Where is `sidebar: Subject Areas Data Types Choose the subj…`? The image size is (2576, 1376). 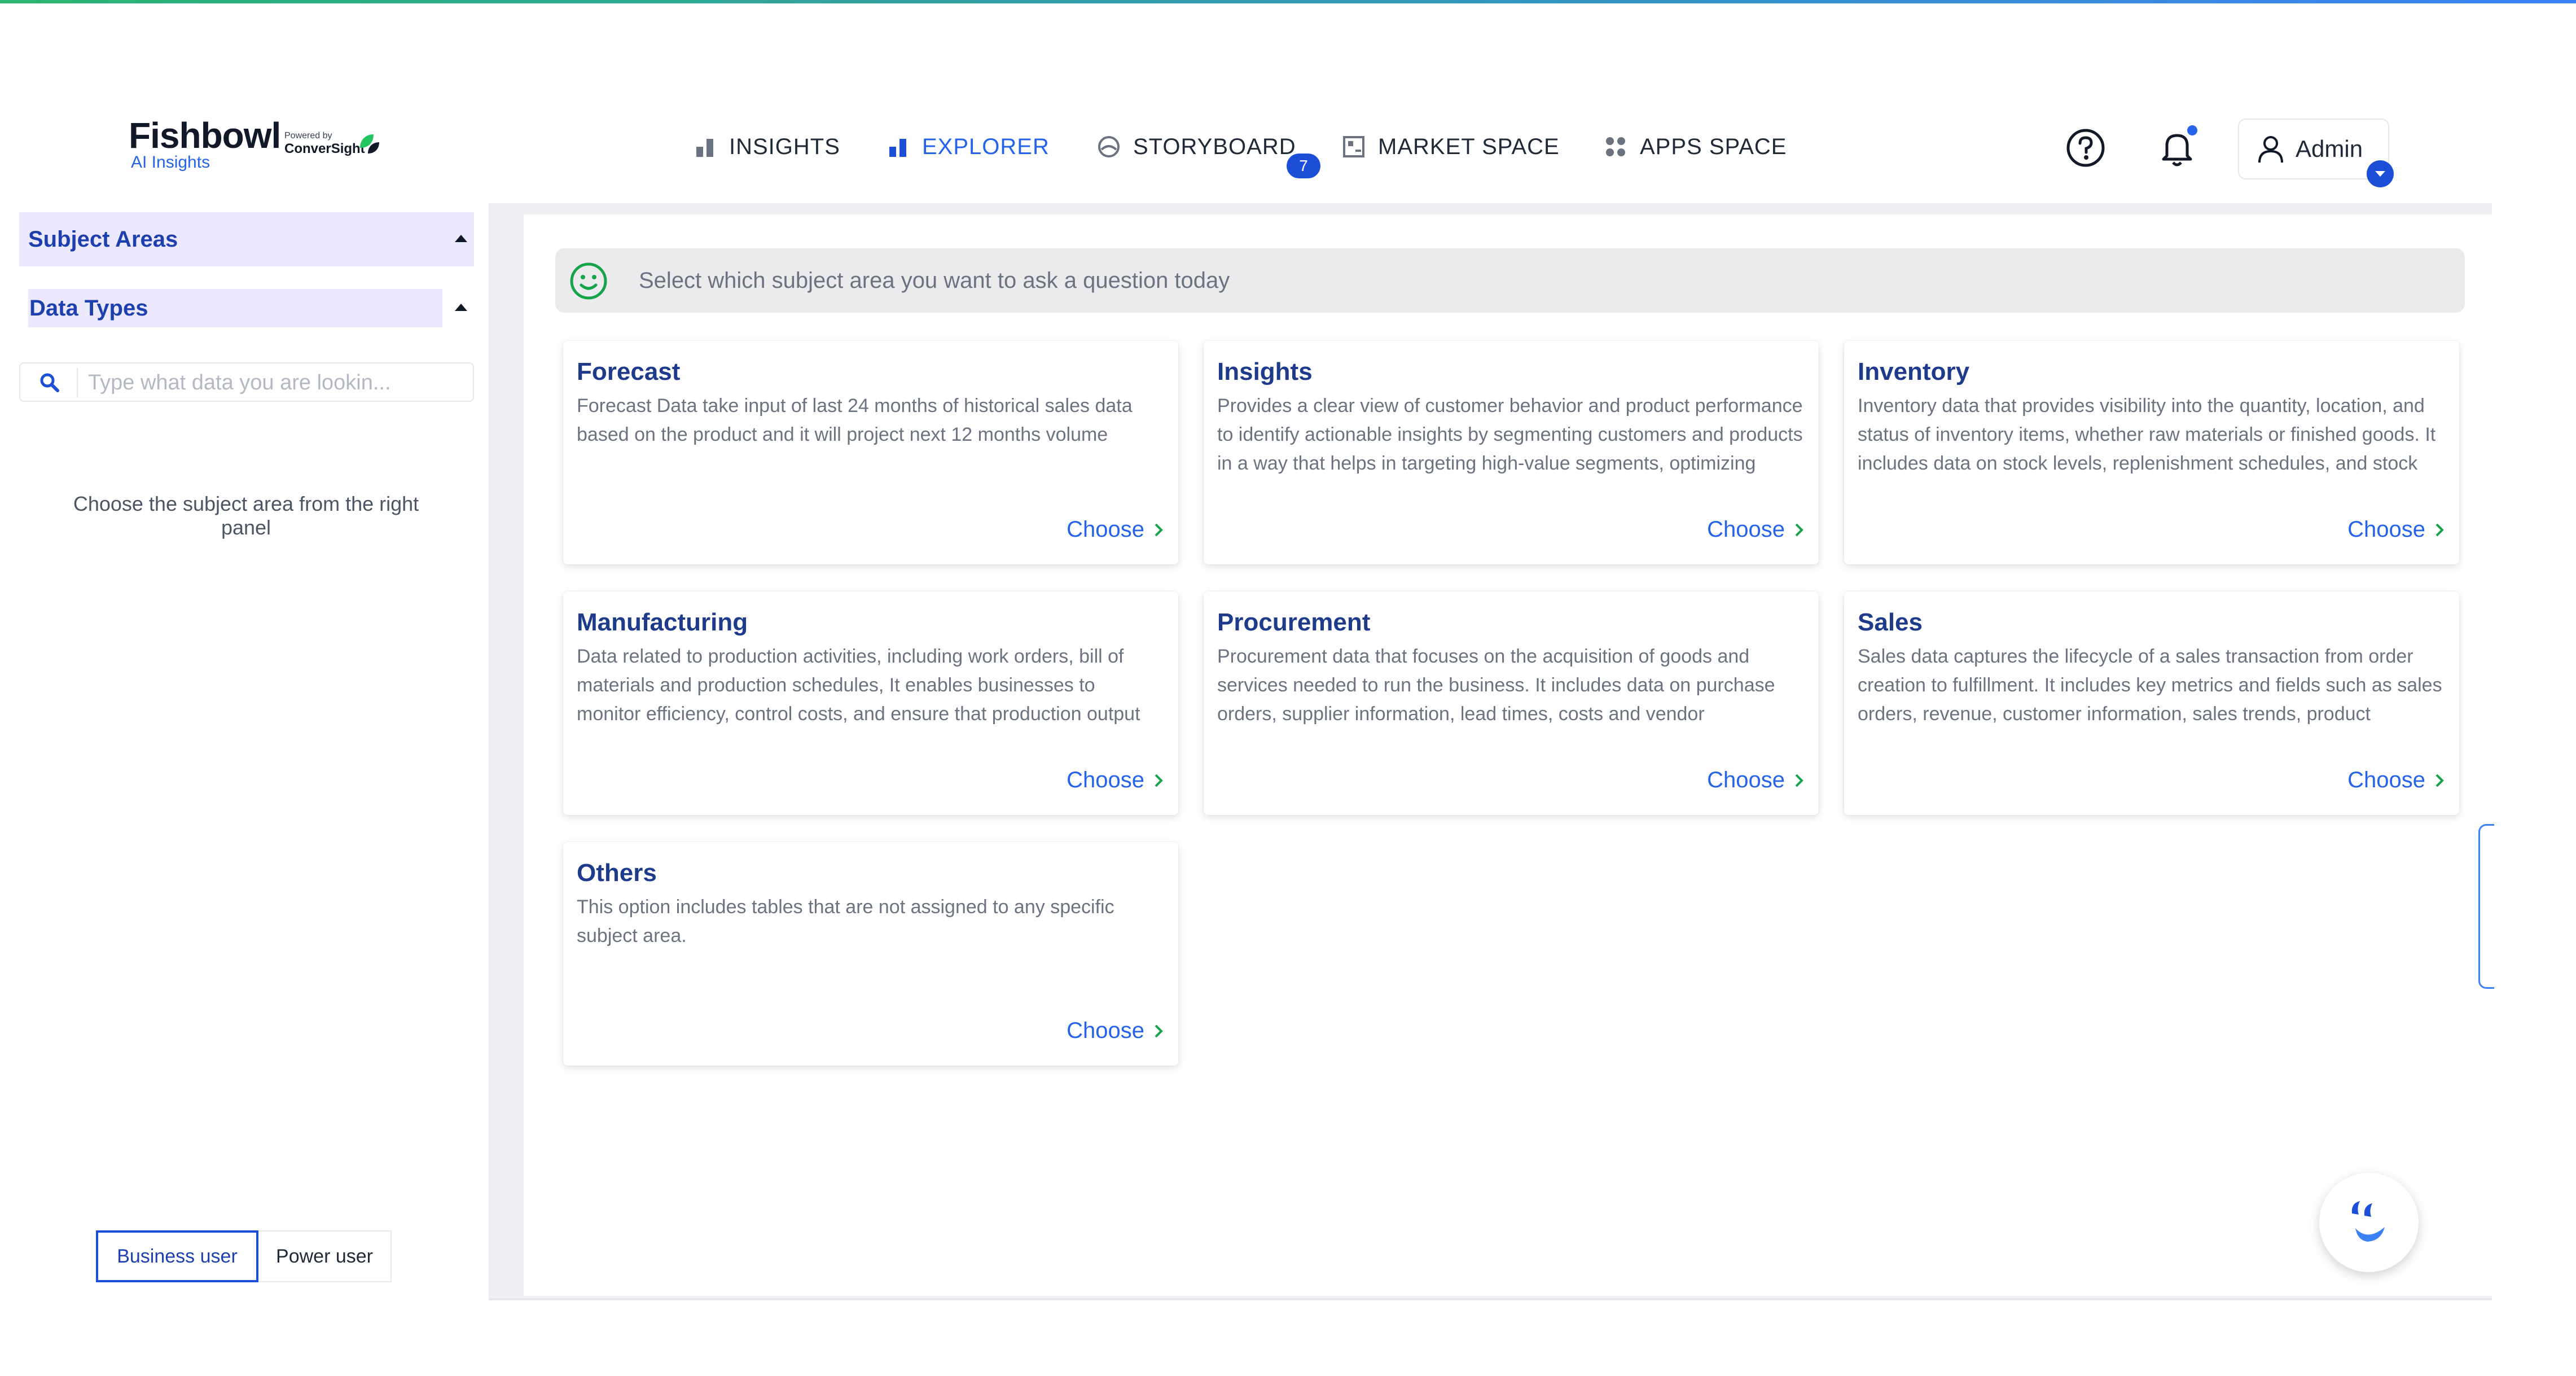
sidebar: Subject Areas Data Types Choose the subj… is located at coordinates (245, 750).